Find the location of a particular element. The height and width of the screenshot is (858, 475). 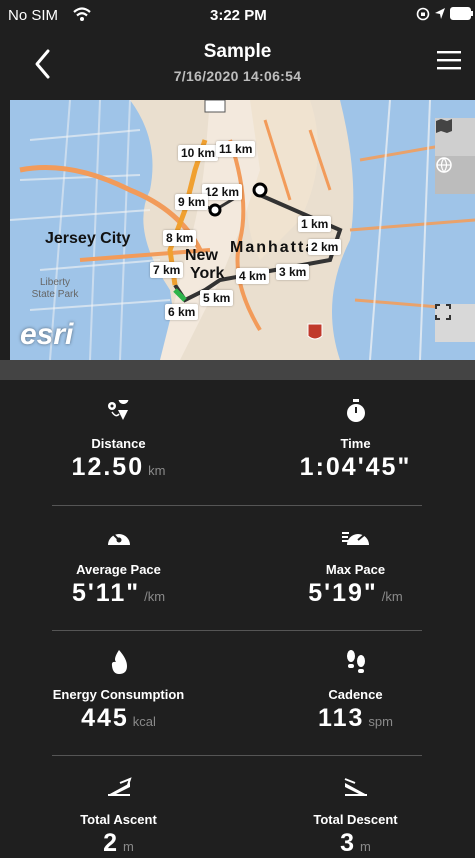

km-marker-5: 5 km is located at coordinates (217, 298).